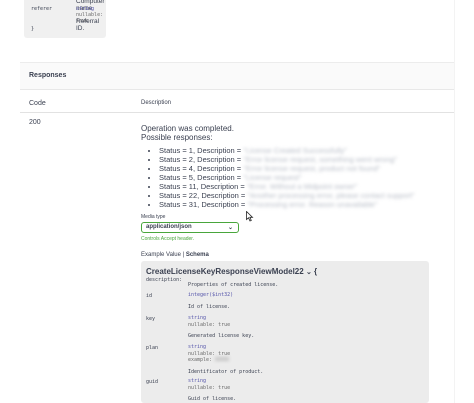 The width and height of the screenshot is (474, 403). I want to click on field-key-plan: plan, so click(152, 348).